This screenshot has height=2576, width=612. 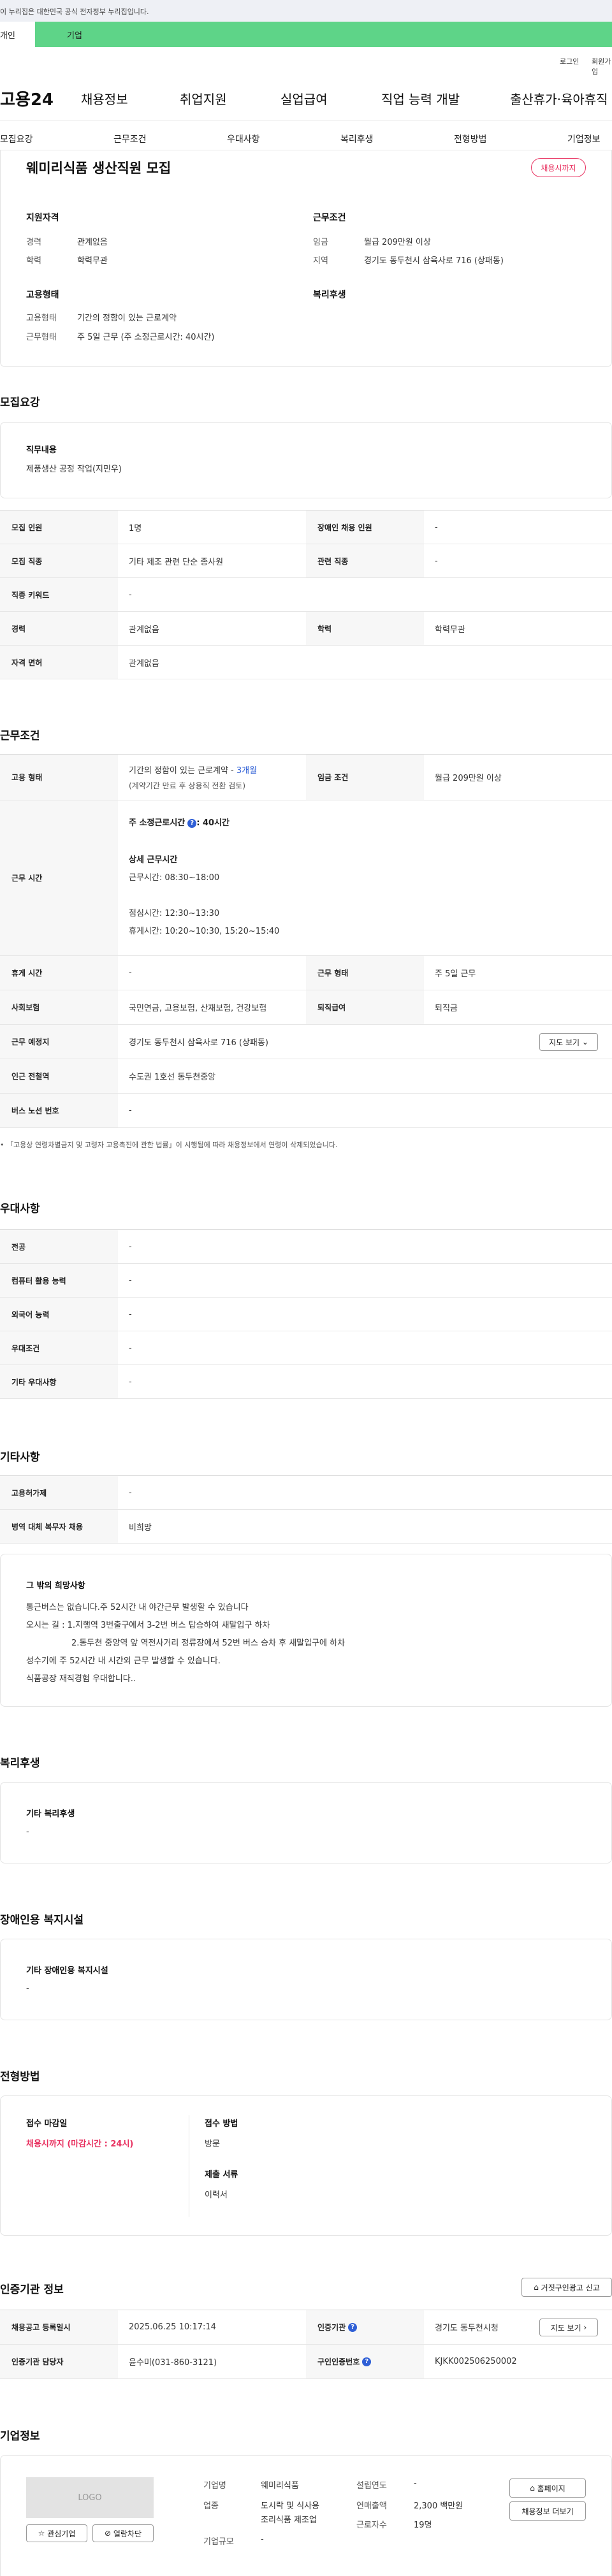 What do you see at coordinates (130, 139) in the screenshot?
I see `subnav-conditions: 근무조건` at bounding box center [130, 139].